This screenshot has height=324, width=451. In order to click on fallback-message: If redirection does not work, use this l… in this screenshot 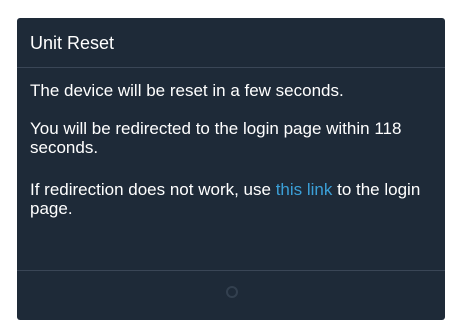, I will do `click(231, 199)`.